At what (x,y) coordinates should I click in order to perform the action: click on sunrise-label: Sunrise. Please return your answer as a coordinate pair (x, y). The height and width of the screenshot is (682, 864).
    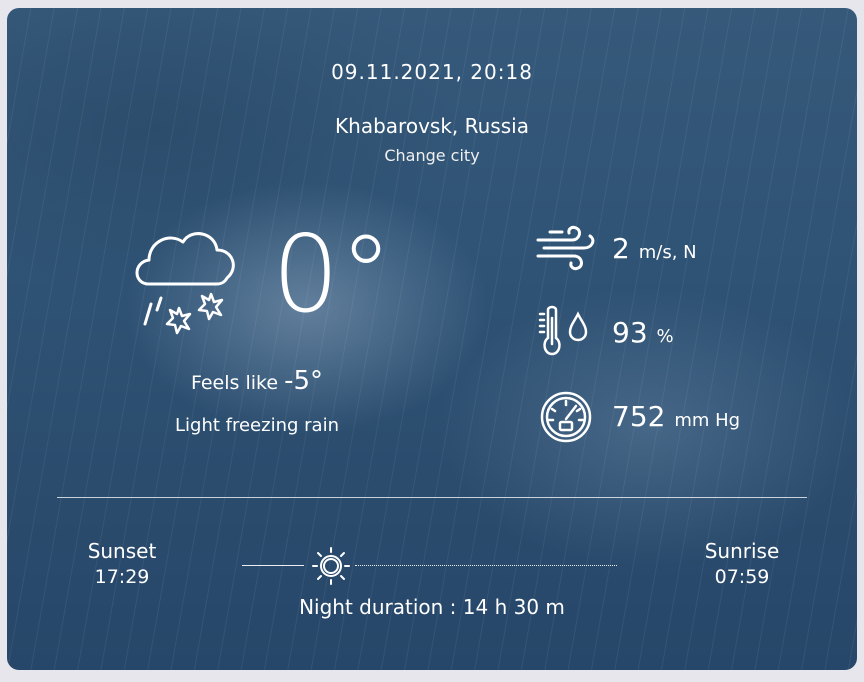
    Looking at the image, I should click on (742, 551).